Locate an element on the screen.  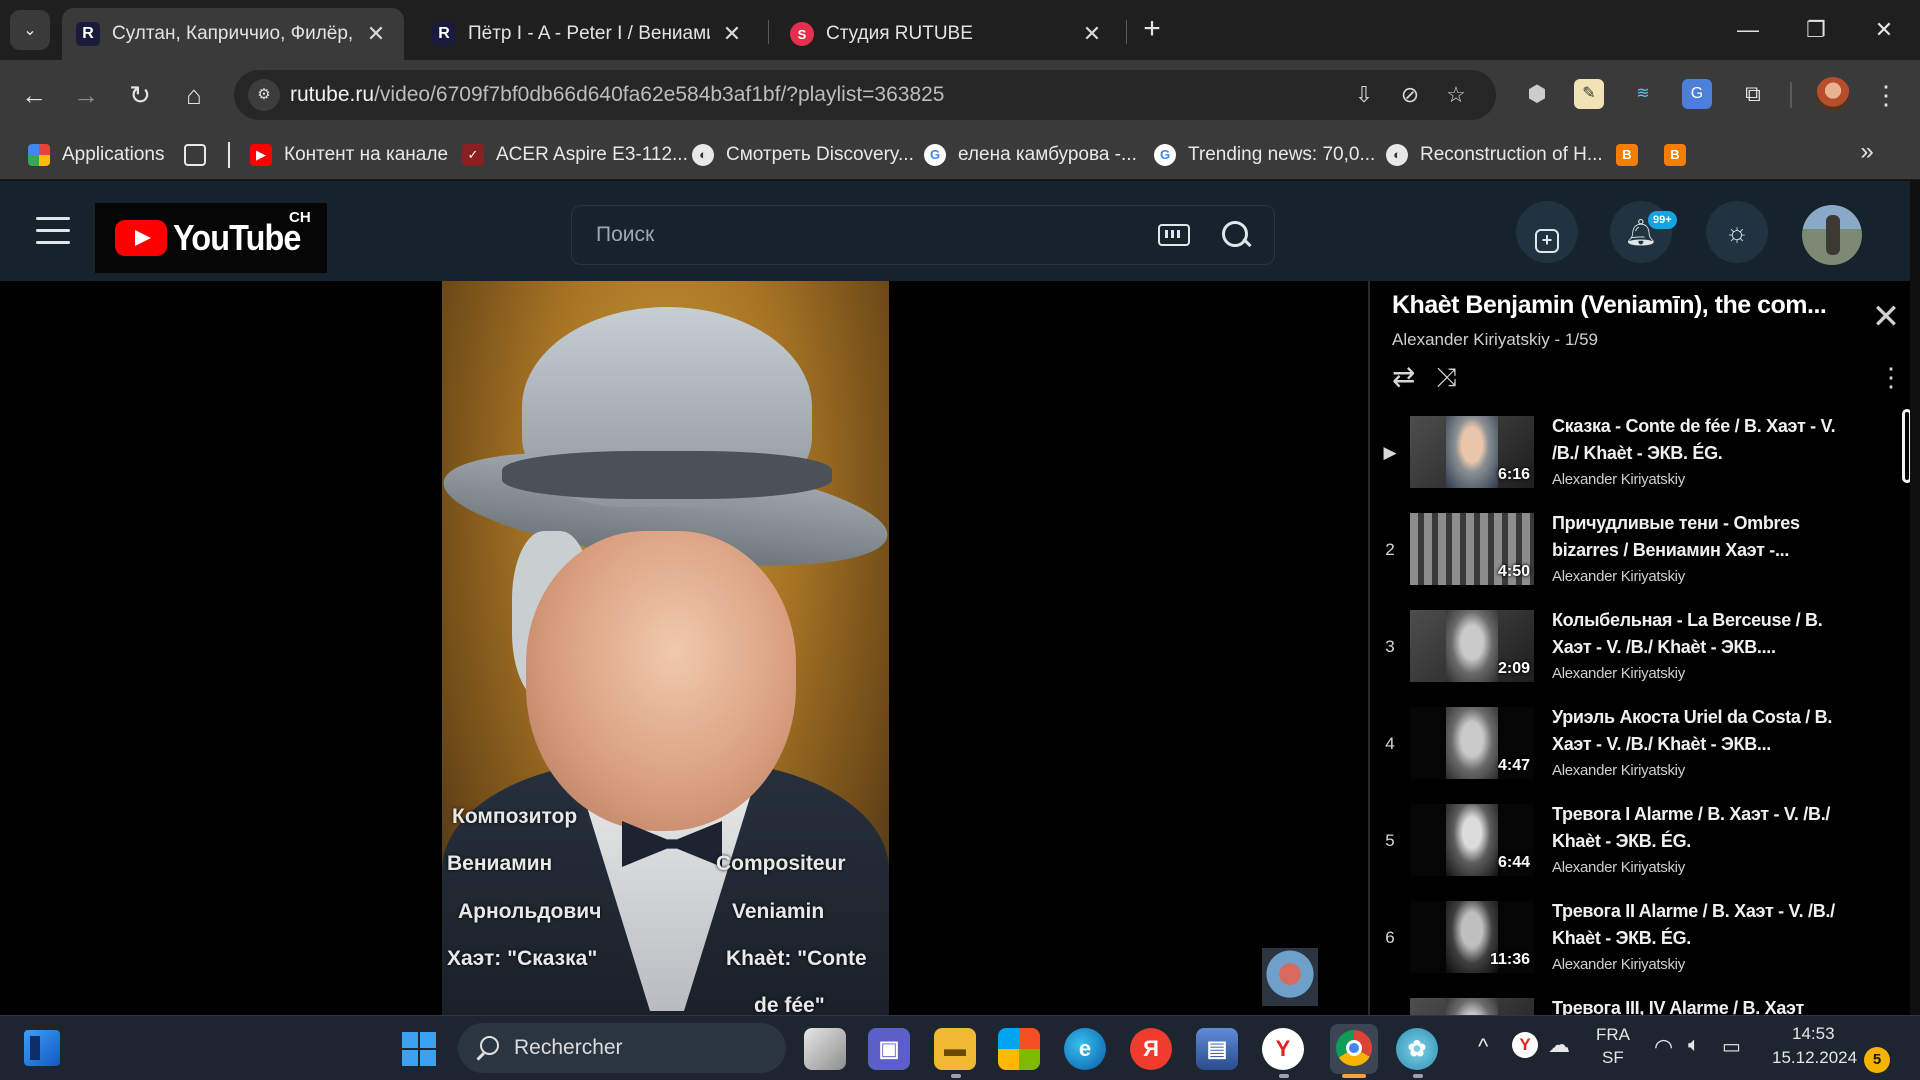
caption-ru-line: Вениамин is located at coordinates (500, 863).